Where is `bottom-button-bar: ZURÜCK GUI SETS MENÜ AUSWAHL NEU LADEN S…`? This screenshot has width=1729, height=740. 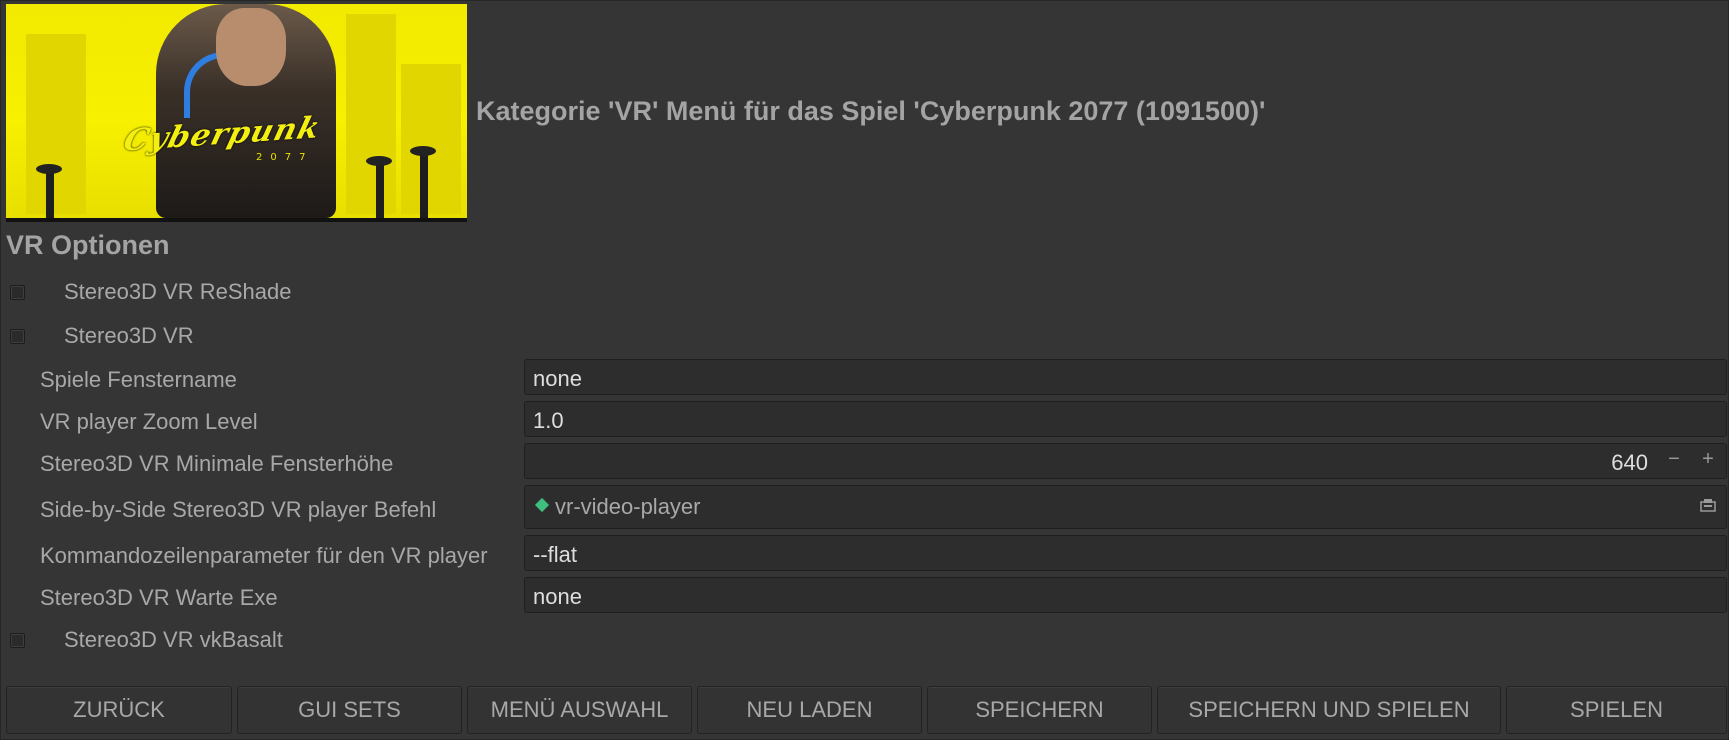 bottom-button-bar: ZURÜCK GUI SETS MENÜ AUSWAHL NEU LADEN S… is located at coordinates (866, 710).